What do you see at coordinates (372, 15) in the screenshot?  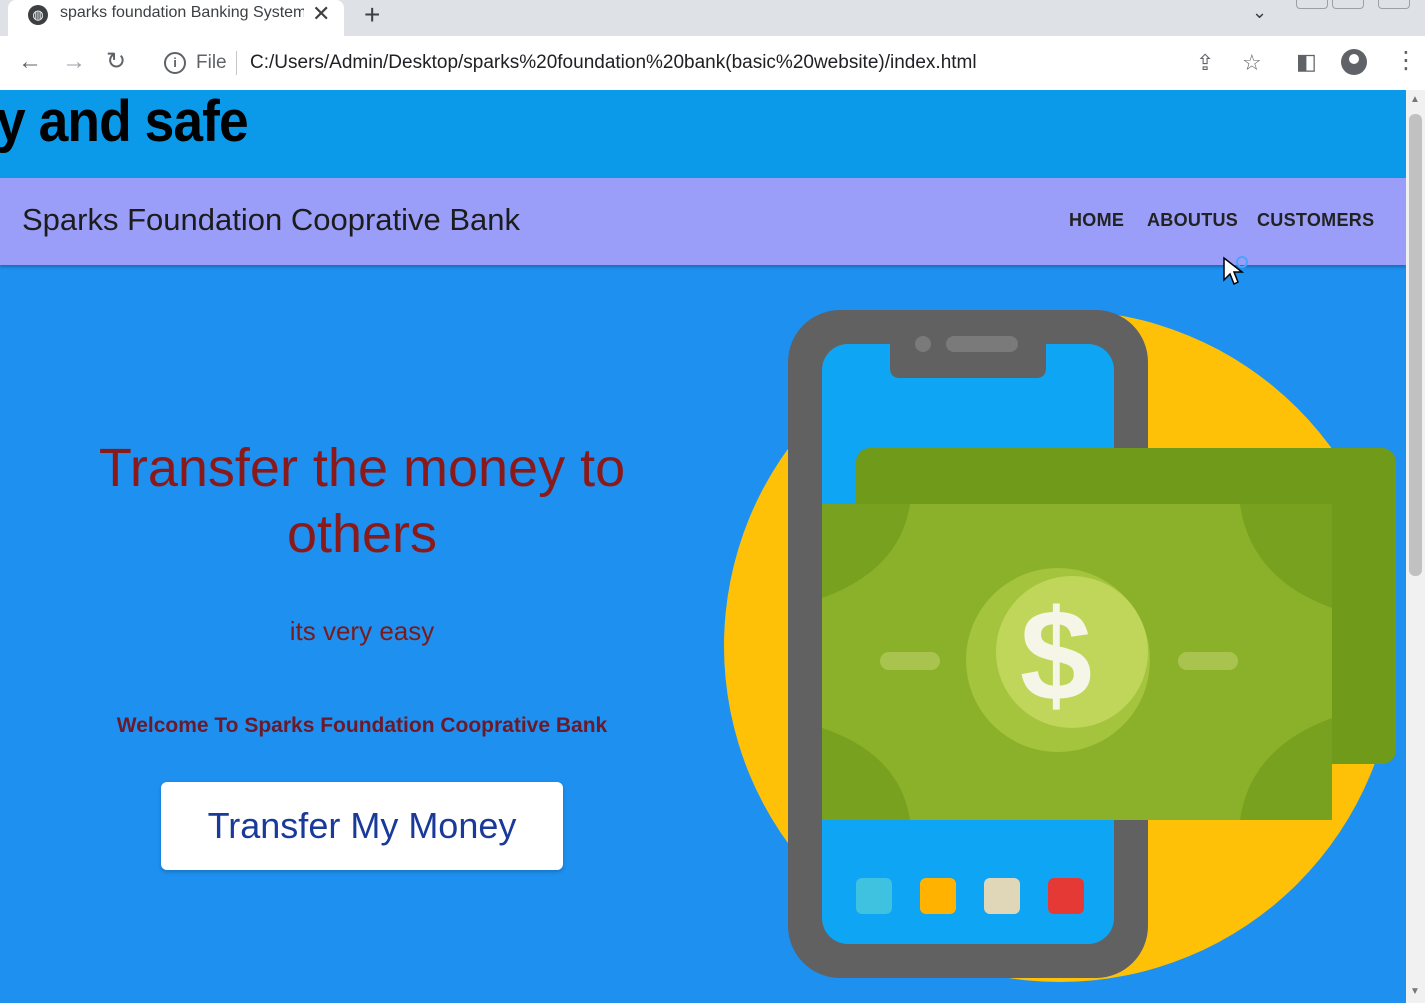 I see `new-tab-icon: +` at bounding box center [372, 15].